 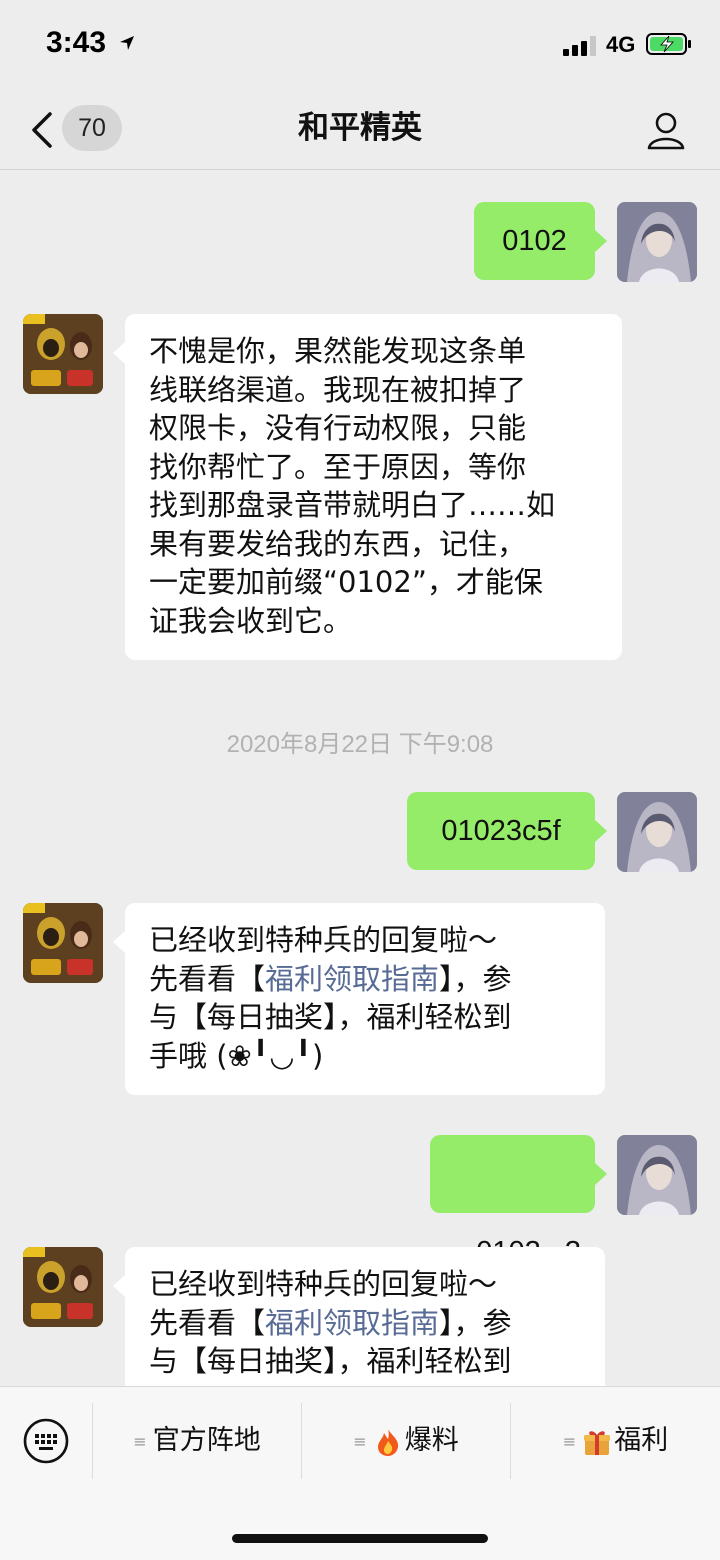 I want to click on menu-official-base: ≡ 官方阵地, so click(x=197, y=1441).